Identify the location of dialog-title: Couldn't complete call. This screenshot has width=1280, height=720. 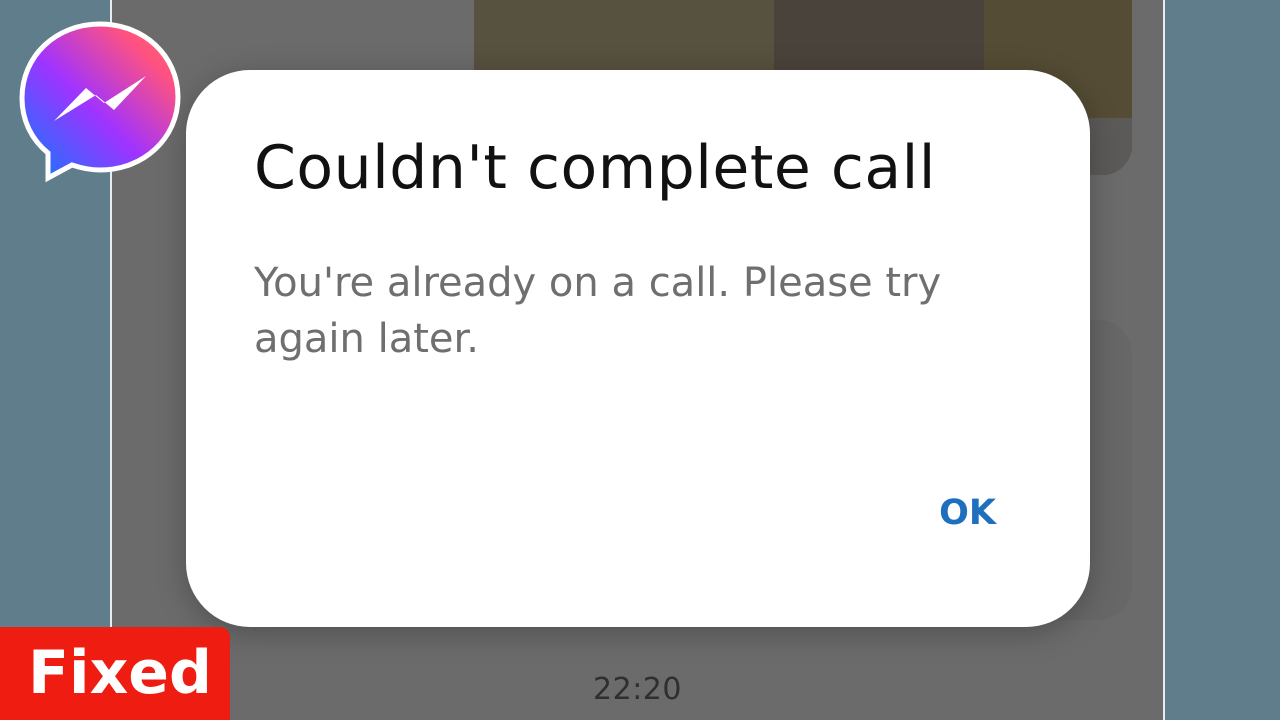
(595, 168).